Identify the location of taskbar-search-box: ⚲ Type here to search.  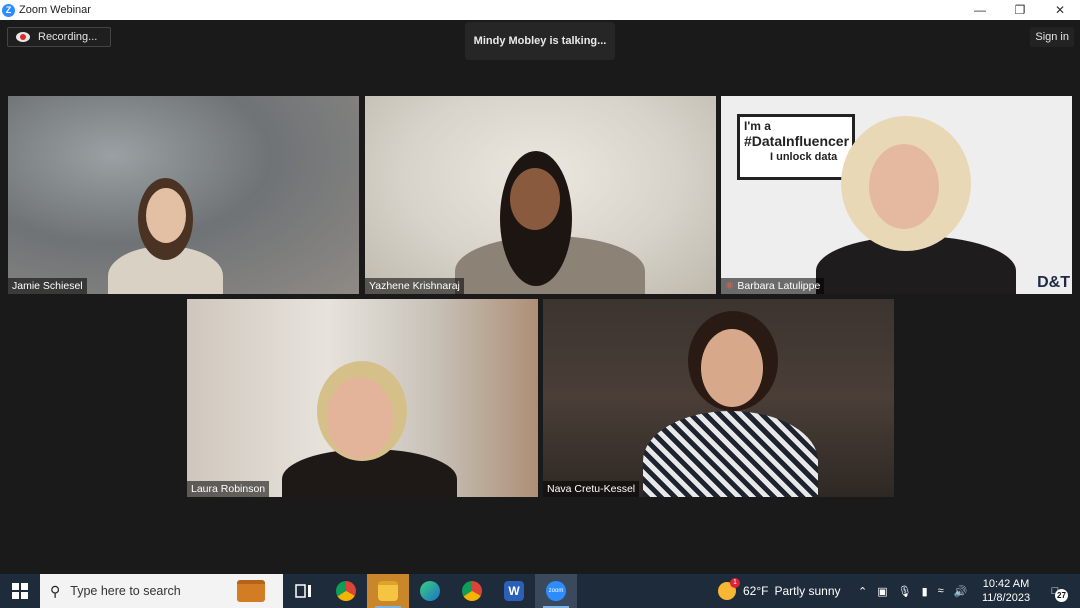
(161, 591).